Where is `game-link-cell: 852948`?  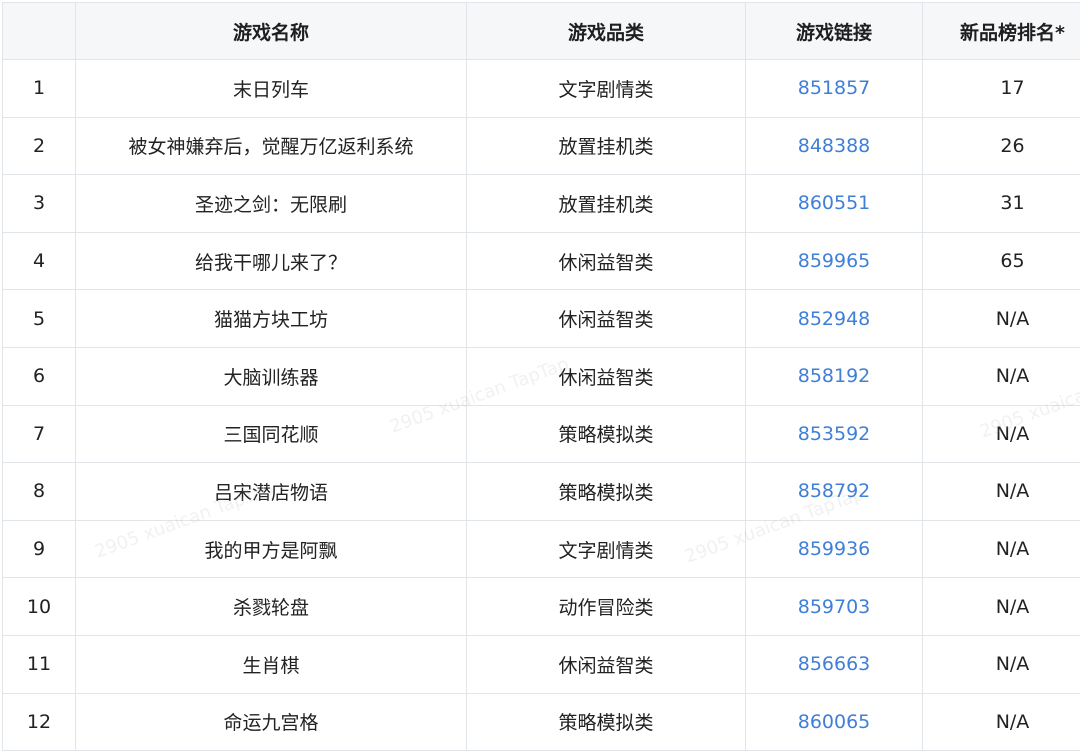 game-link-cell: 852948 is located at coordinates (834, 318).